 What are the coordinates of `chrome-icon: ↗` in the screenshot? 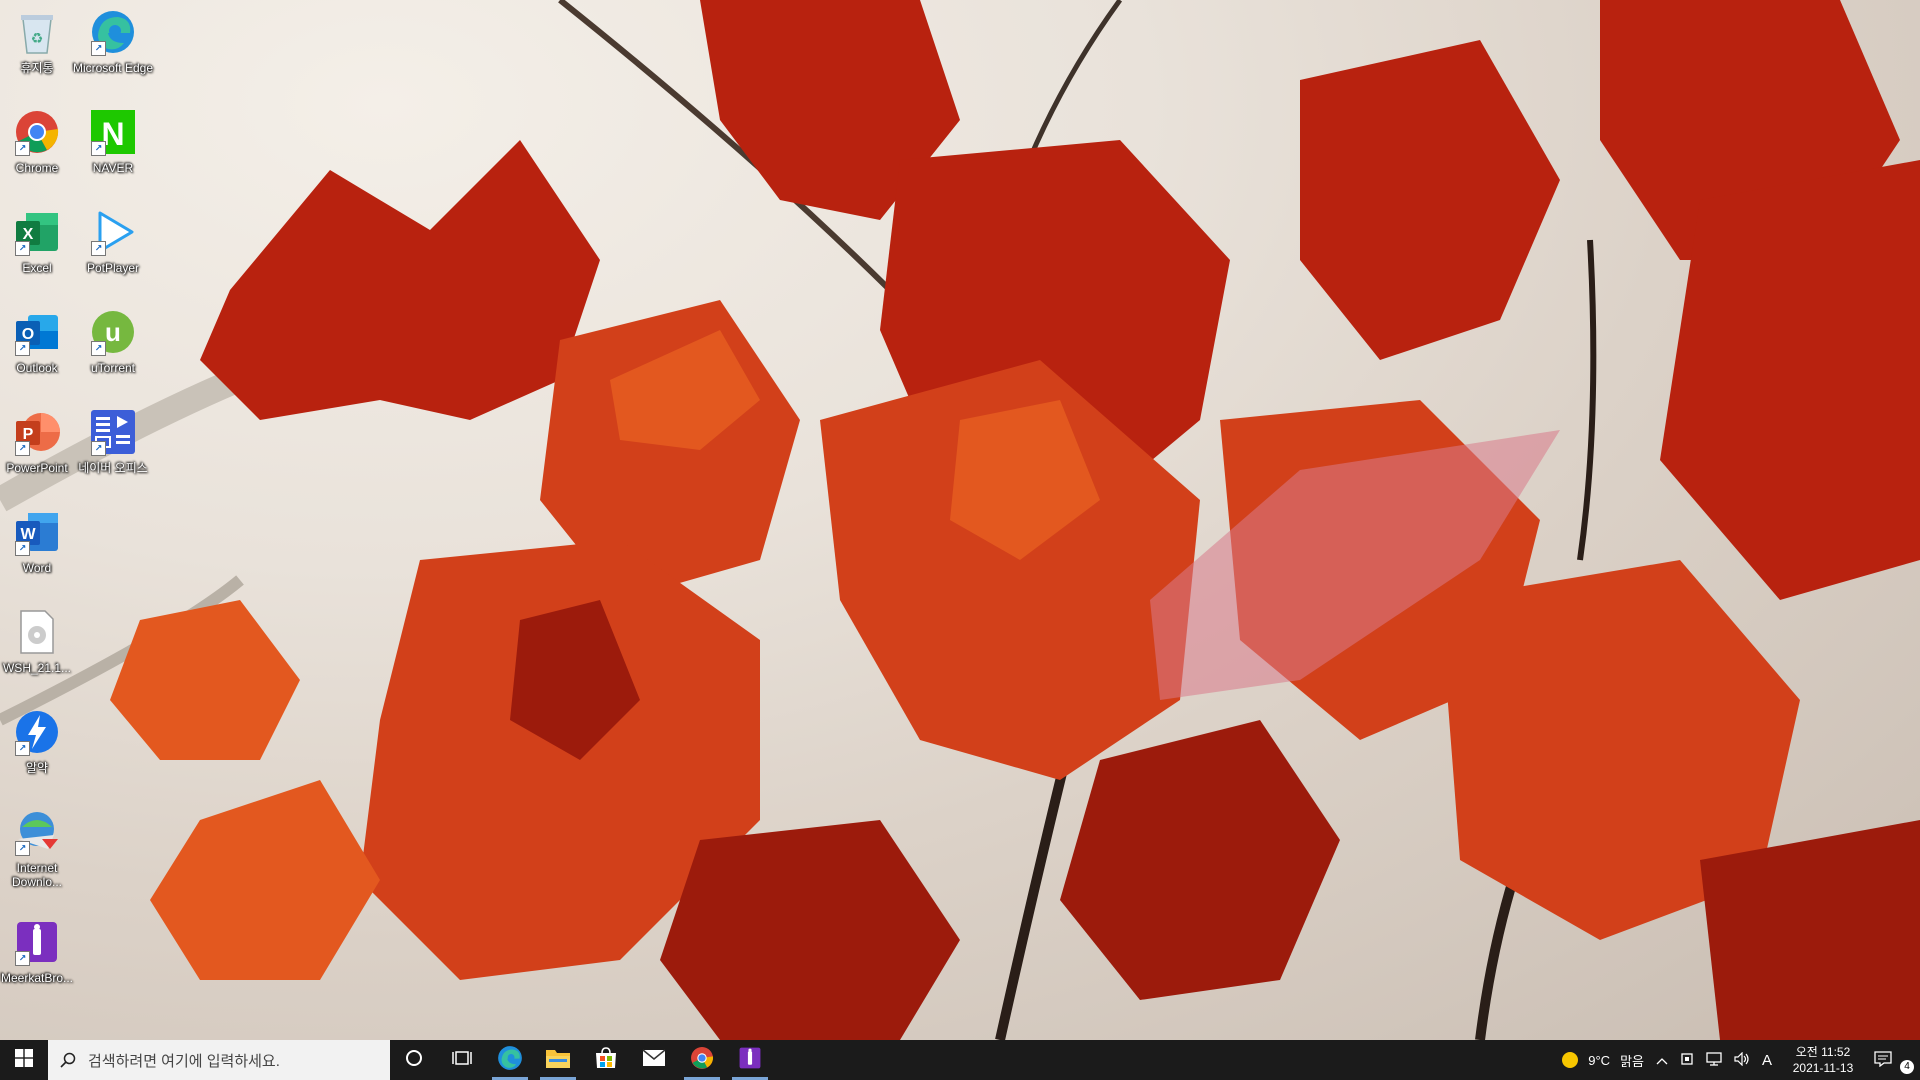 It's located at (37, 132).